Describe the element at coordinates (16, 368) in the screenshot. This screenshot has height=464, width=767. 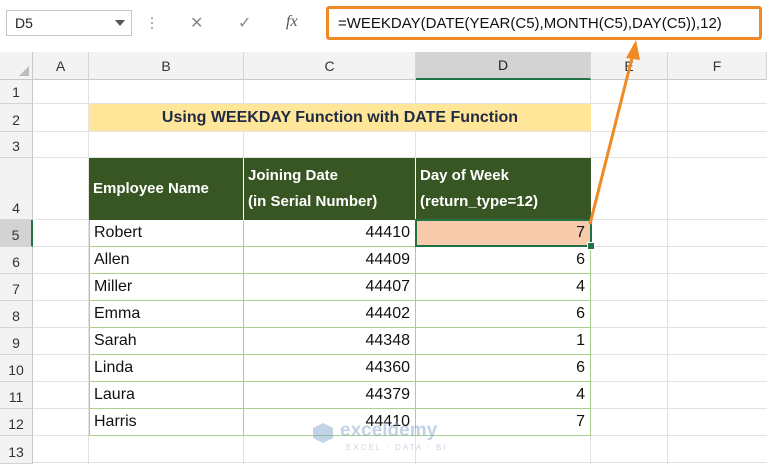
I see `row-header-10: 10` at that location.